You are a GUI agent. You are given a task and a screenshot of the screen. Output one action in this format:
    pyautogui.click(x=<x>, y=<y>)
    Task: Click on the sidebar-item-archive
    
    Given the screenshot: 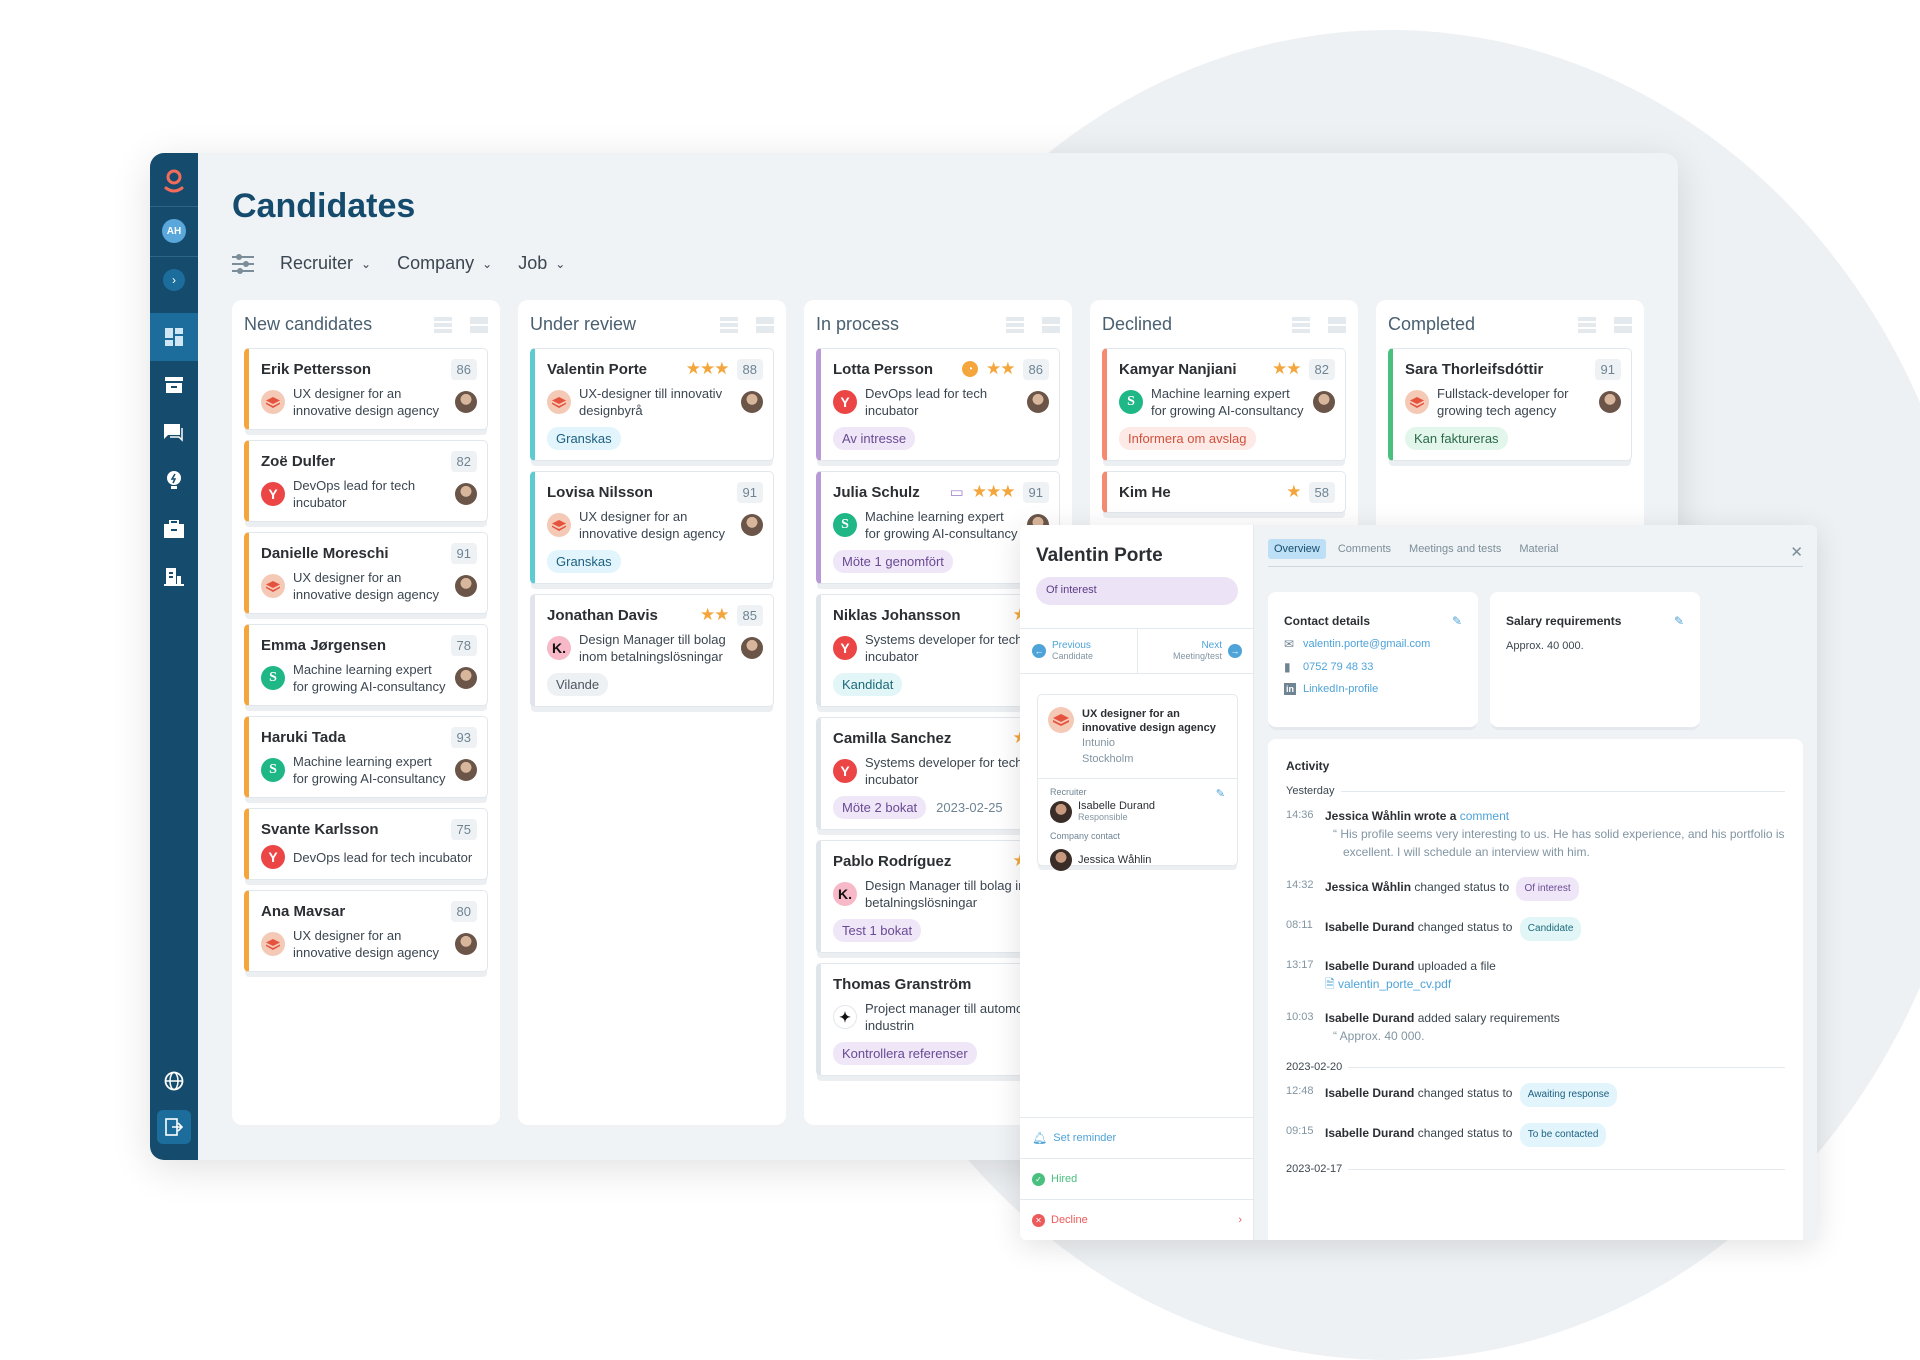 What is the action you would take?
    pyautogui.click(x=174, y=385)
    